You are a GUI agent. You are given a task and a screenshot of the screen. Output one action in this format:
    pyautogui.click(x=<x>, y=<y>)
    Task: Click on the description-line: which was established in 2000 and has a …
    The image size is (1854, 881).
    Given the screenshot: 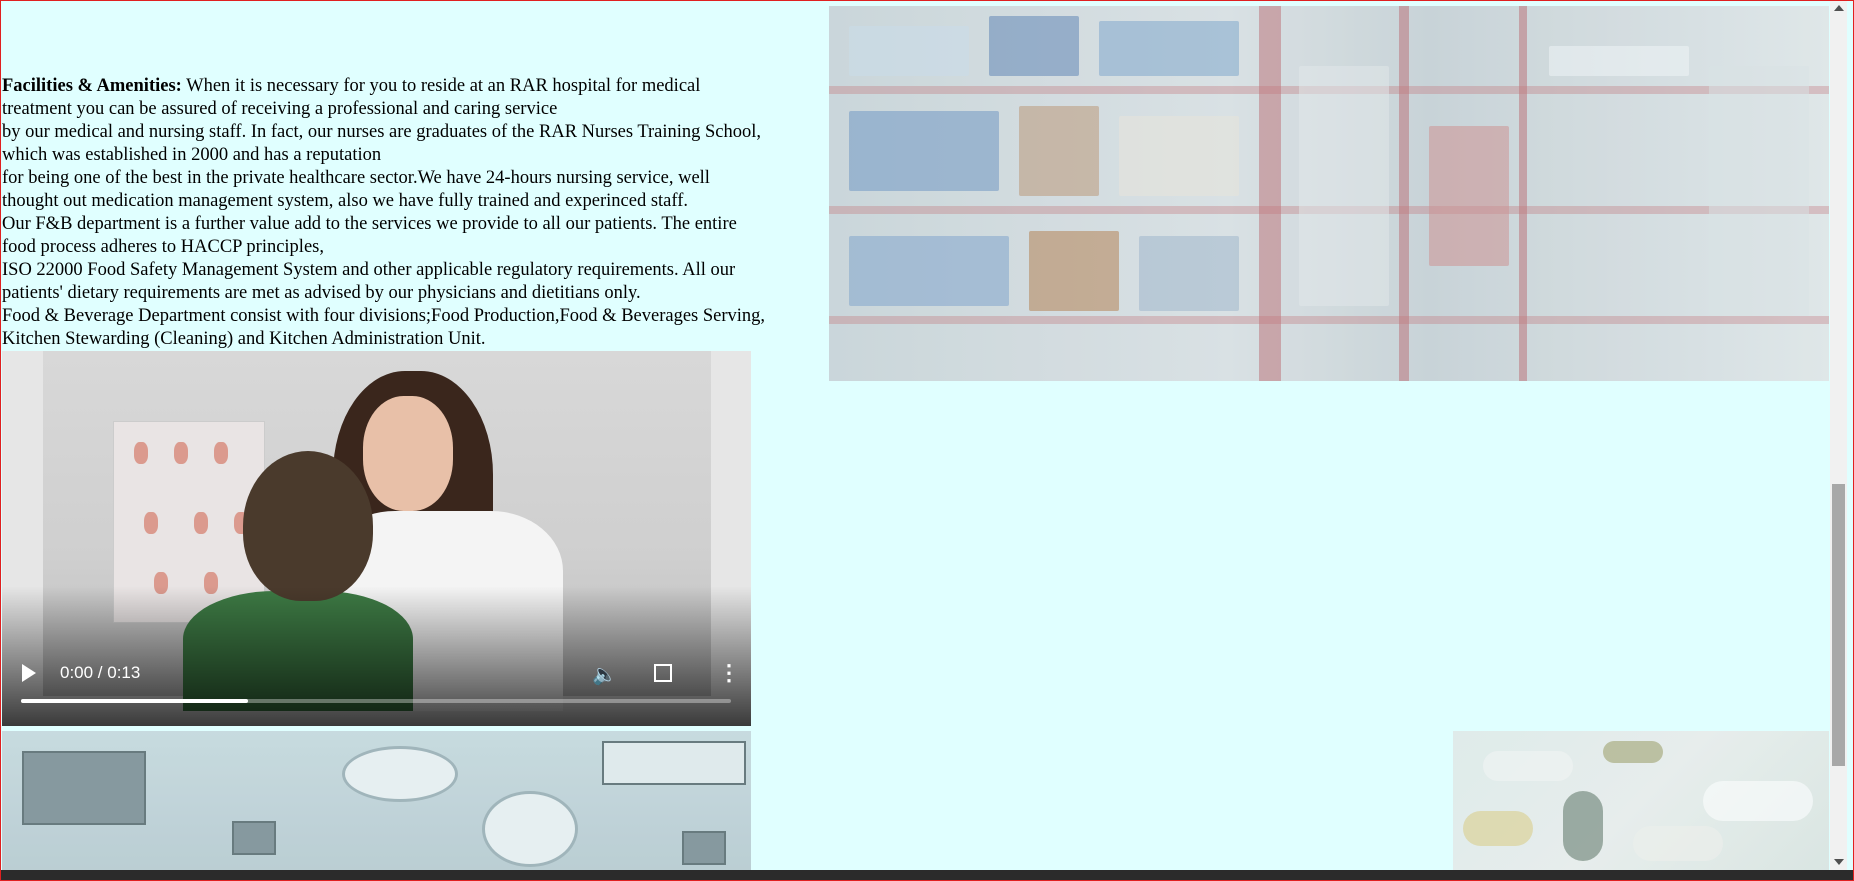 What is the action you would take?
    pyautogui.click(x=192, y=155)
    